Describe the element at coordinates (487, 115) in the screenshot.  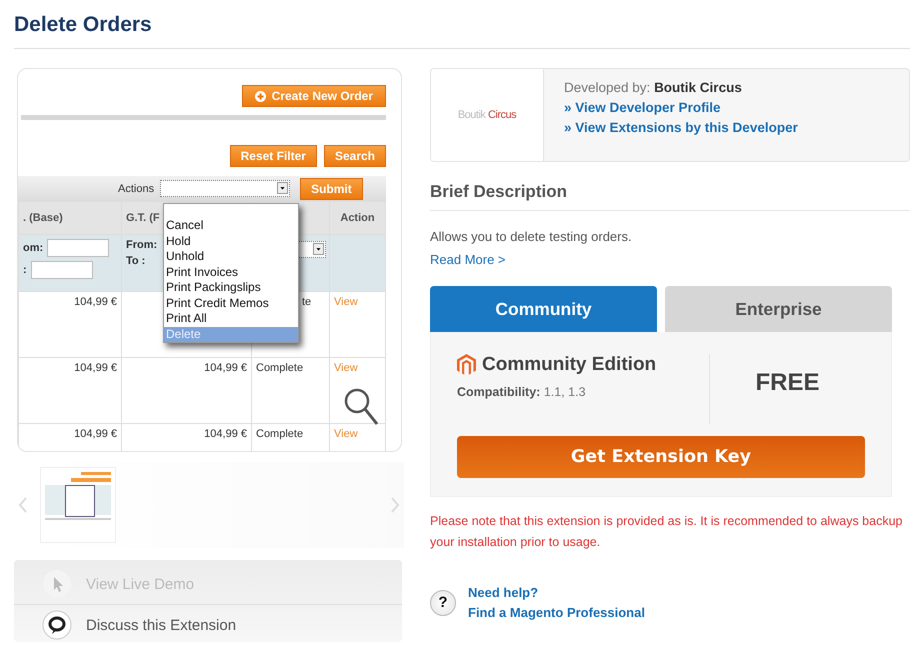
I see `developer-logo: Boutik Circus` at that location.